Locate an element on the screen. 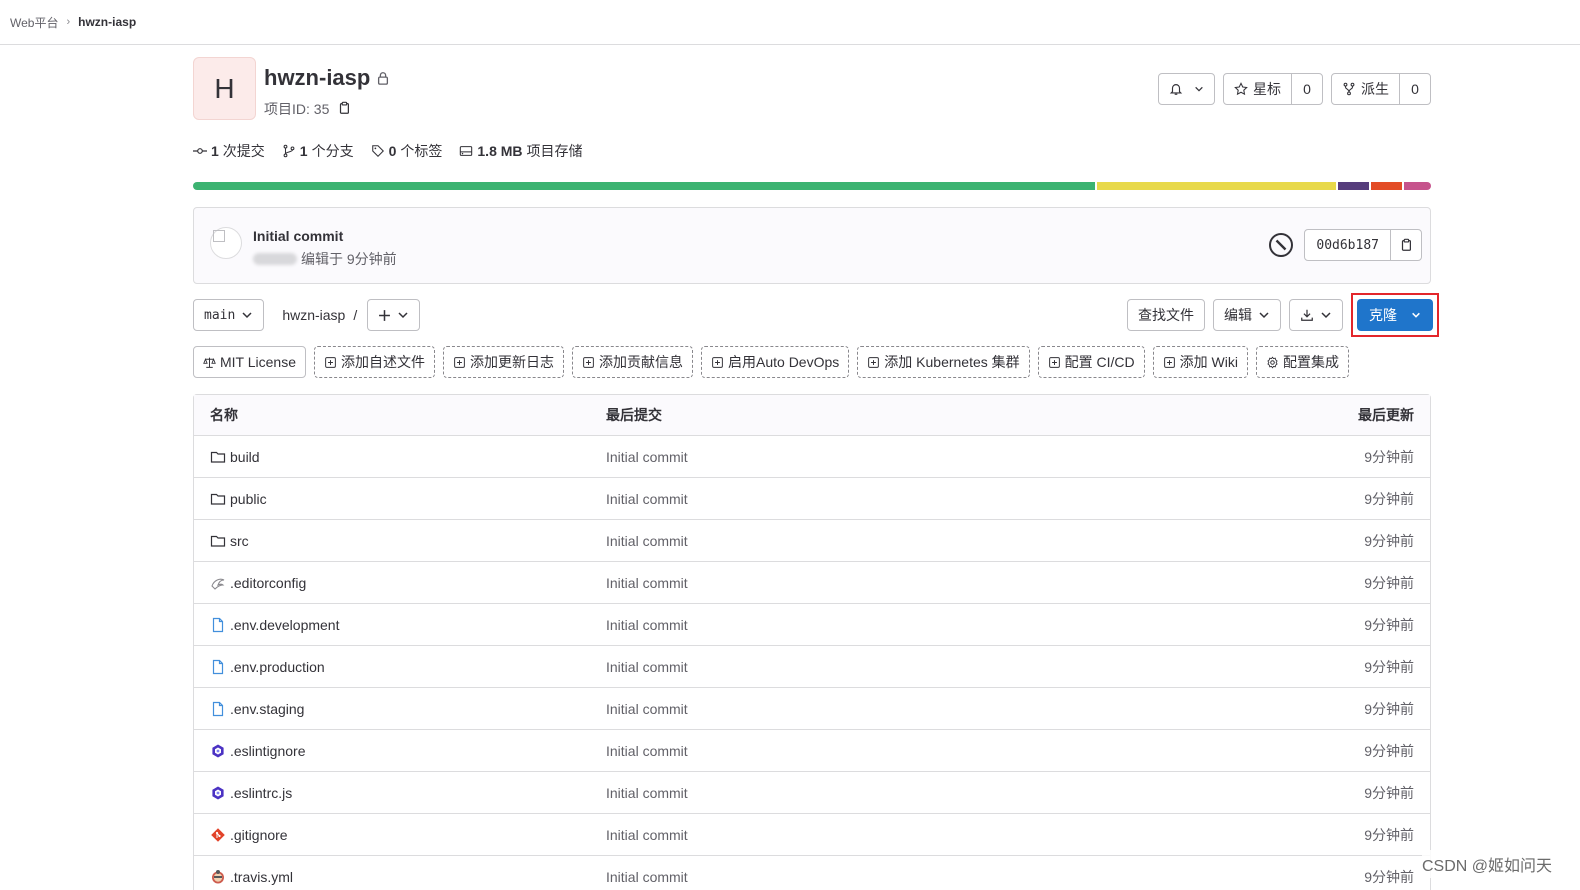 The width and height of the screenshot is (1580, 890). file-name-cell: .editorconfig is located at coordinates (400, 583).